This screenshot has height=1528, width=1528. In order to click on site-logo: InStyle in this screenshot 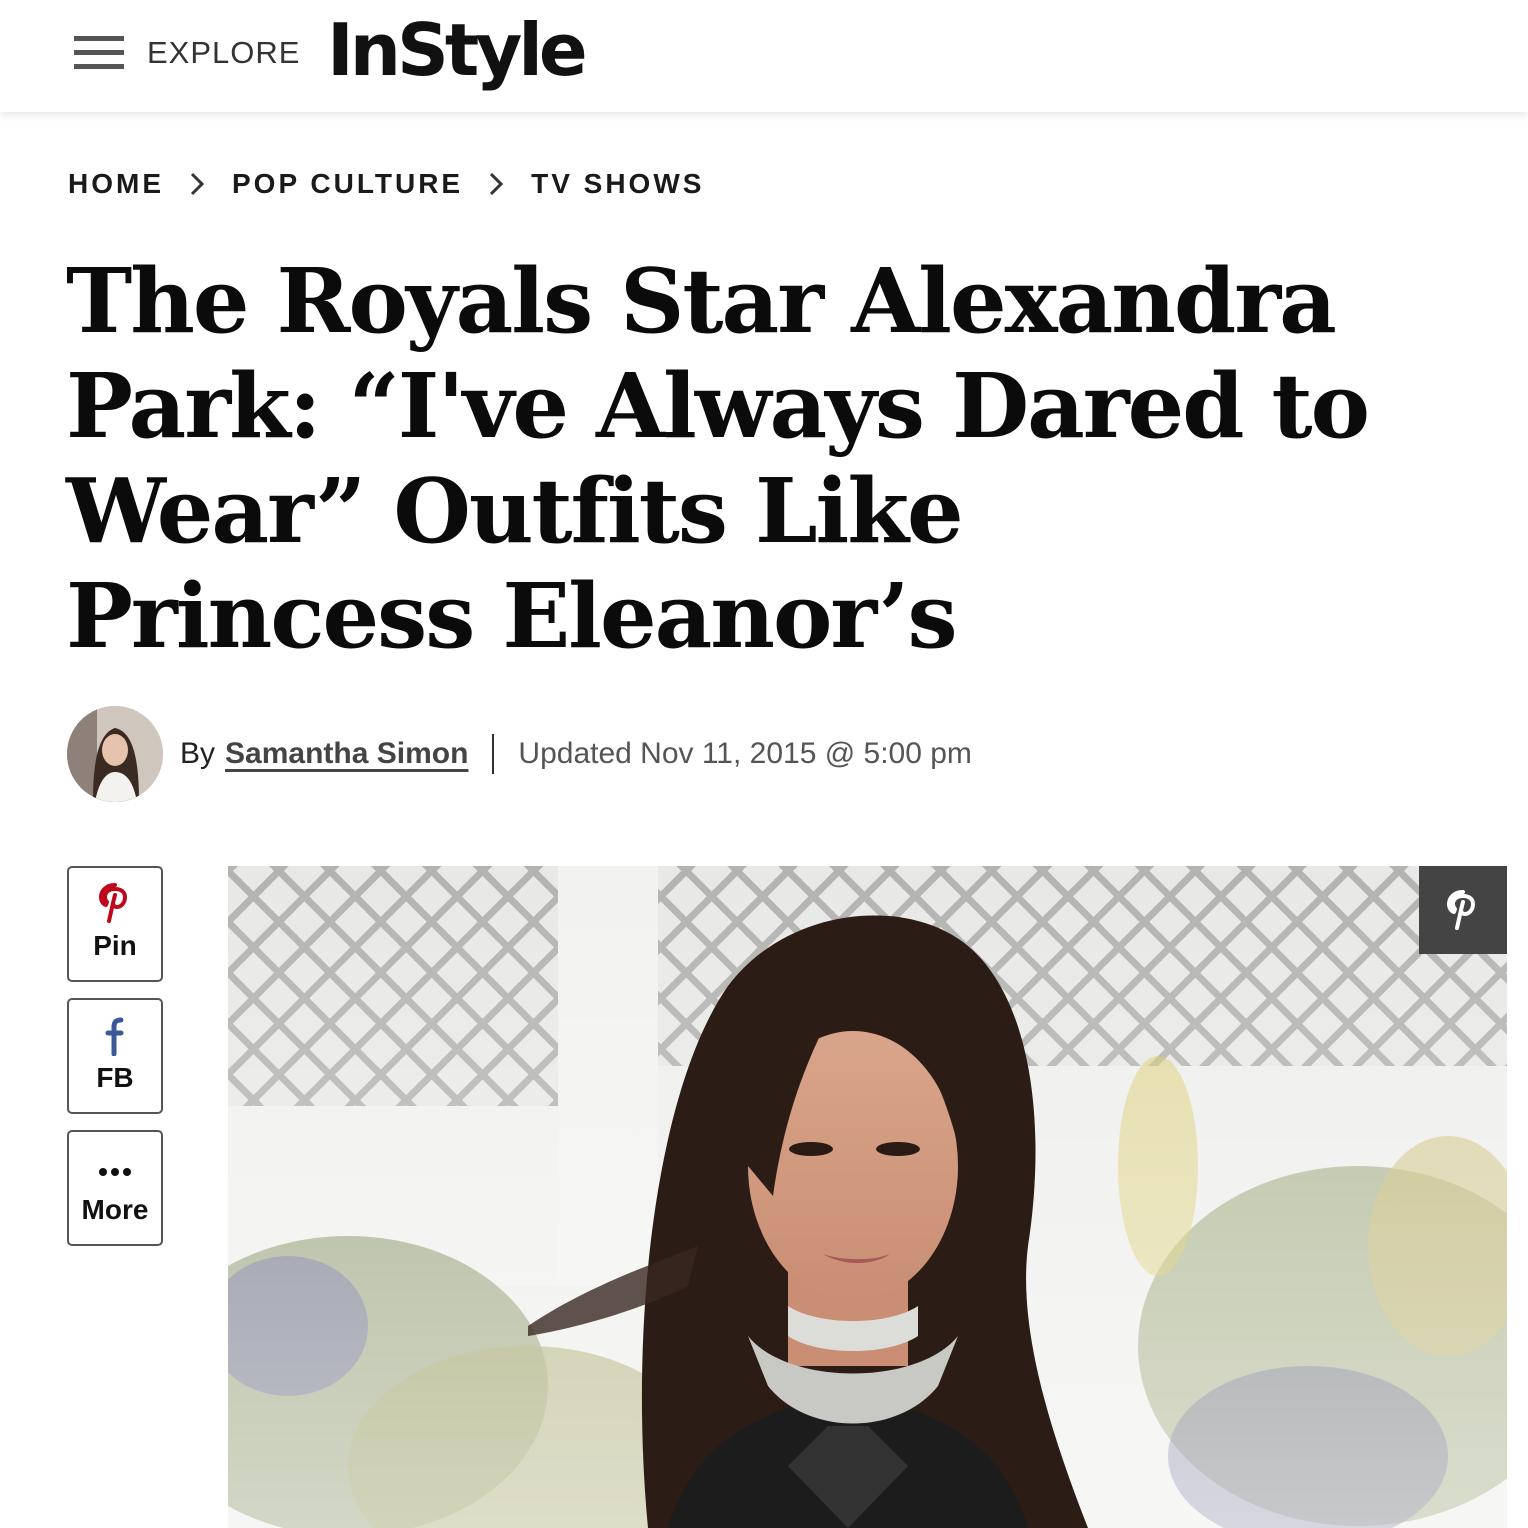, I will do `click(457, 50)`.